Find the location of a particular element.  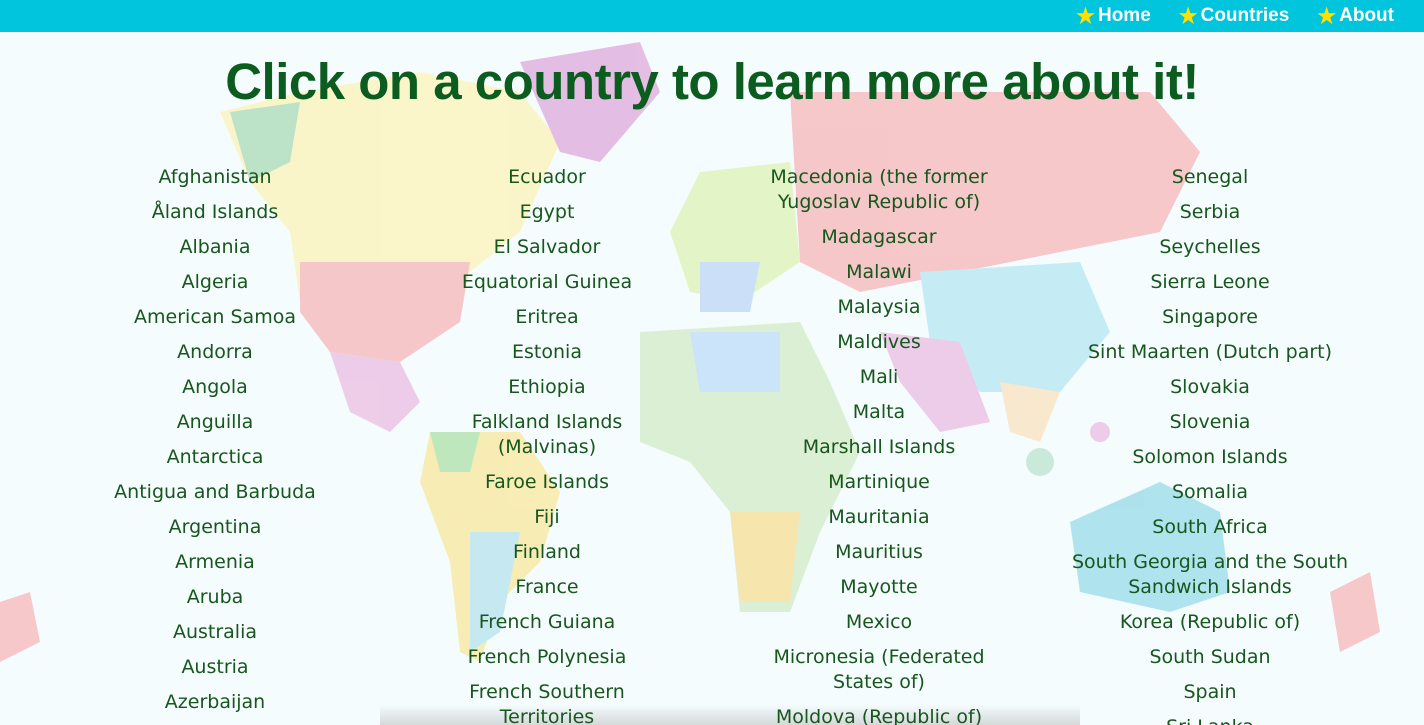

country-link: Falkland Islands (Malvinas) is located at coordinates (547, 435).